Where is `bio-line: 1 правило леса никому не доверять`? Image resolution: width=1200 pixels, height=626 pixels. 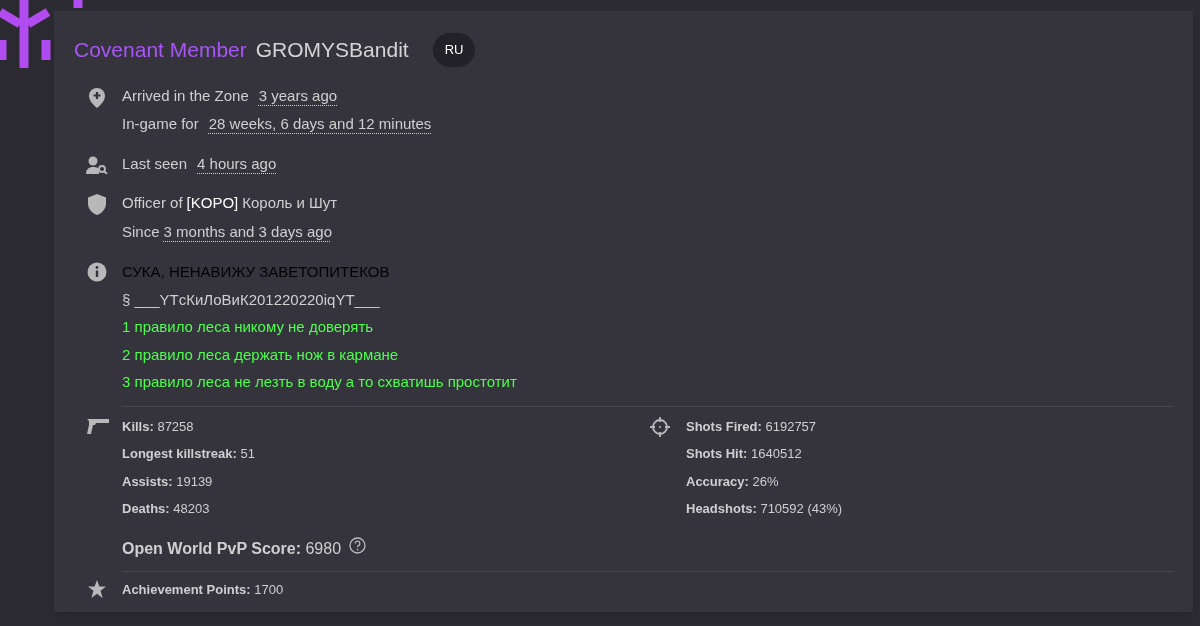
bio-line: 1 правило леса никому не доверять is located at coordinates (248, 327).